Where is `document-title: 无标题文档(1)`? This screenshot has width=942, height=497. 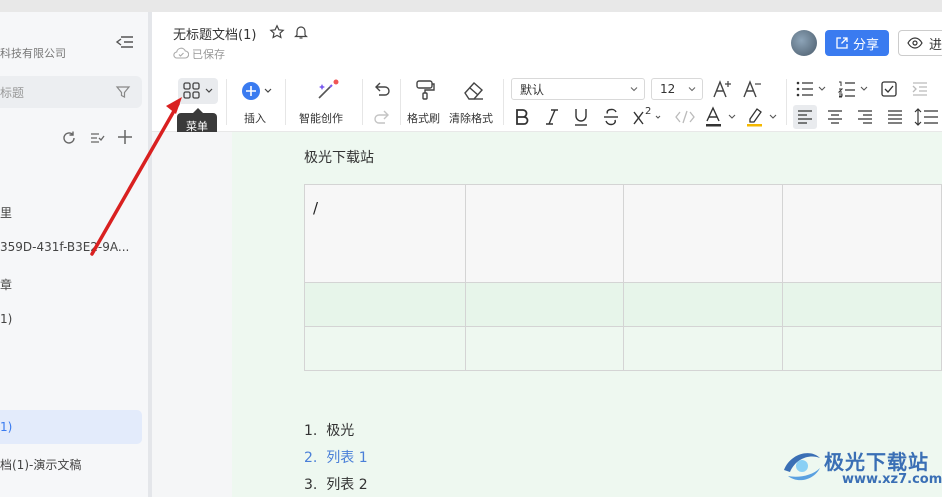 document-title: 无标题文档(1) is located at coordinates (214, 33).